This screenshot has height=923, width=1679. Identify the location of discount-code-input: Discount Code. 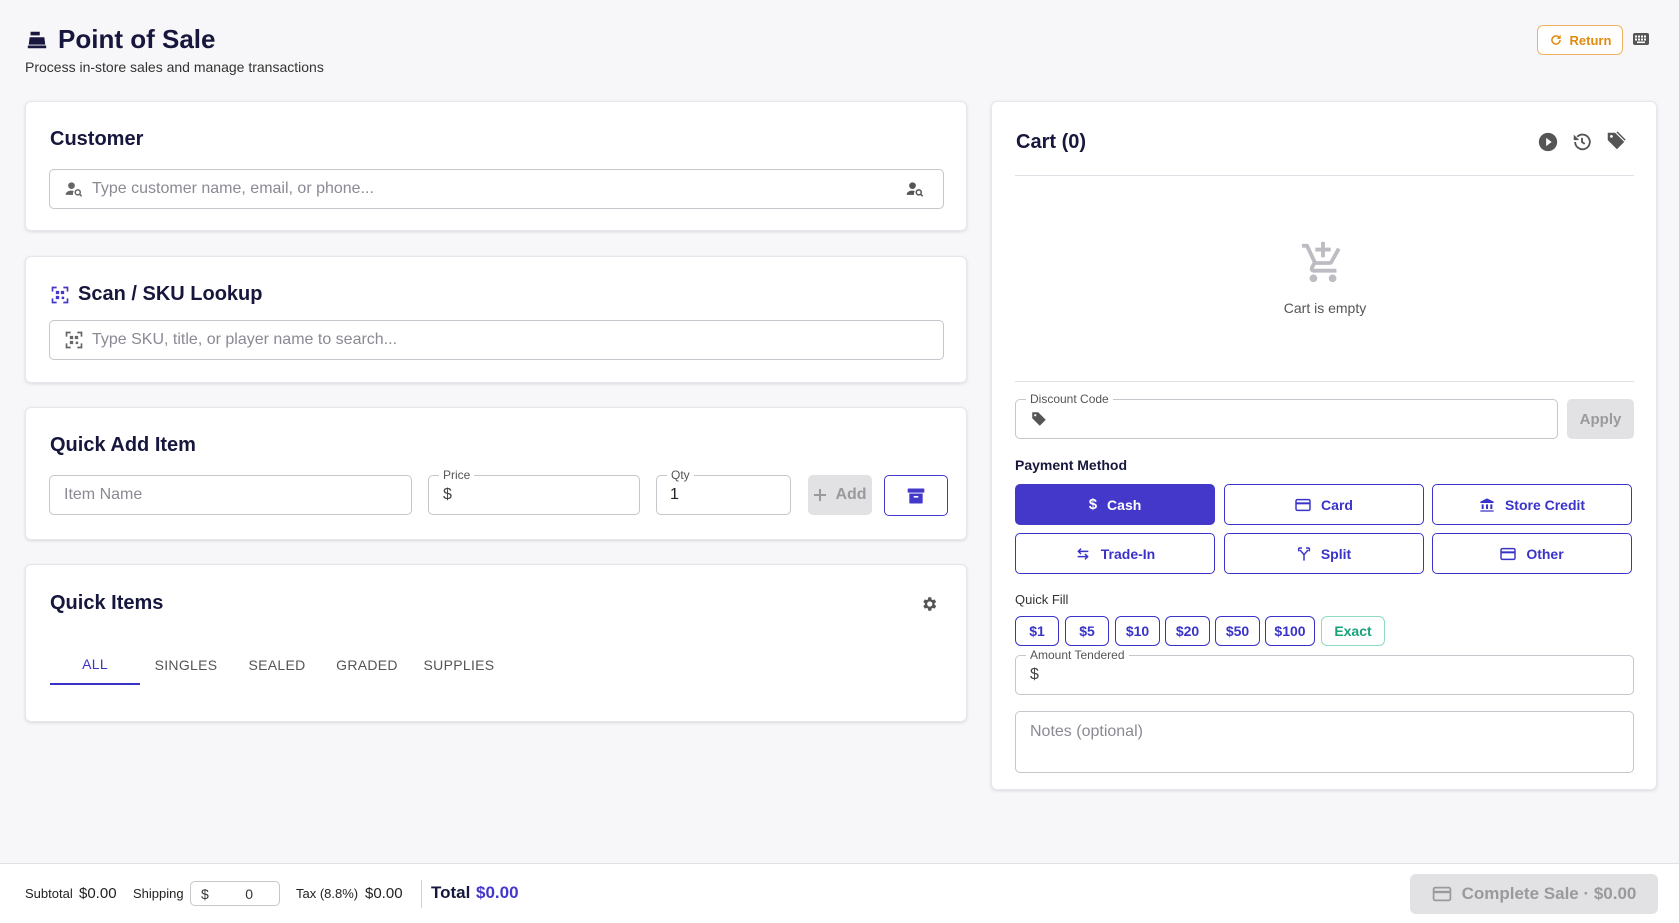
(1286, 415).